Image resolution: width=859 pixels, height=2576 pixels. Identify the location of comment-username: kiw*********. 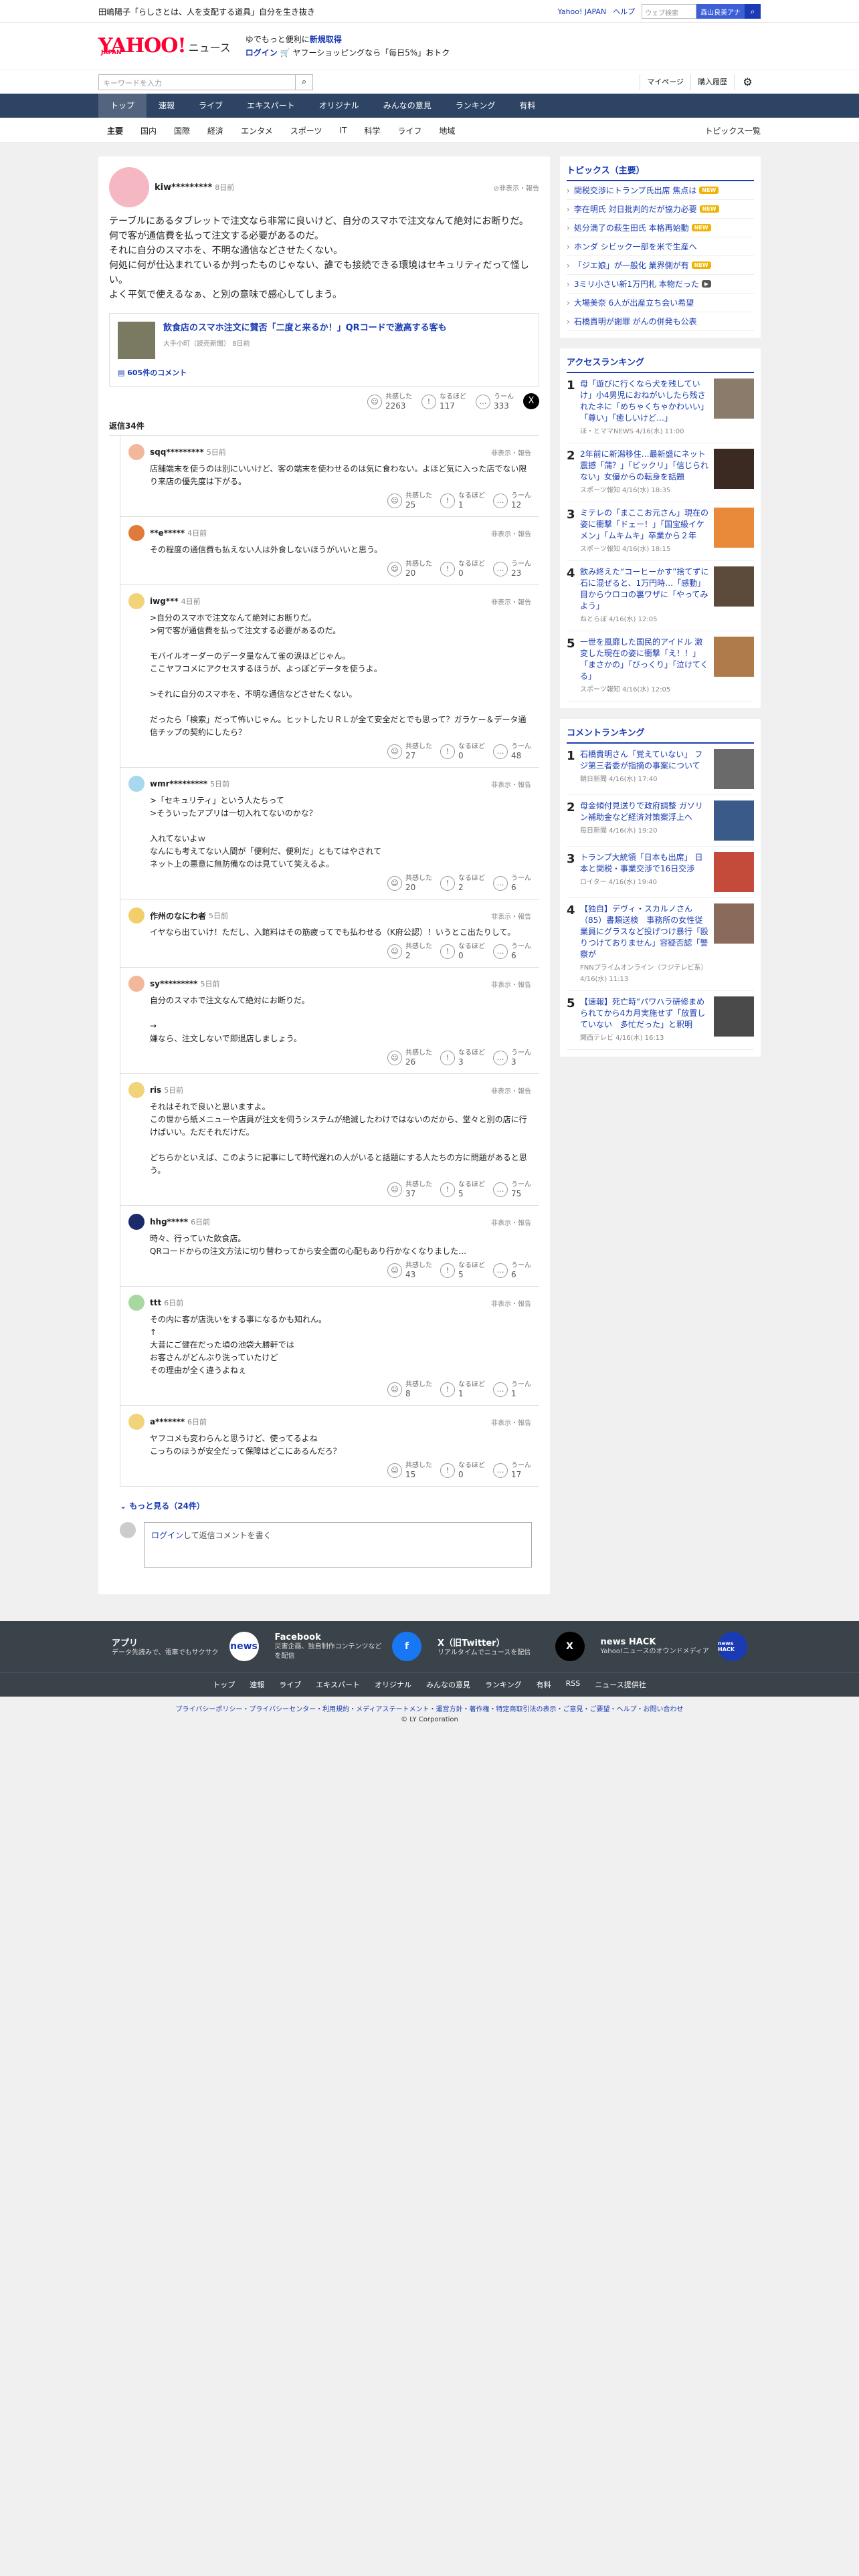
(183, 188).